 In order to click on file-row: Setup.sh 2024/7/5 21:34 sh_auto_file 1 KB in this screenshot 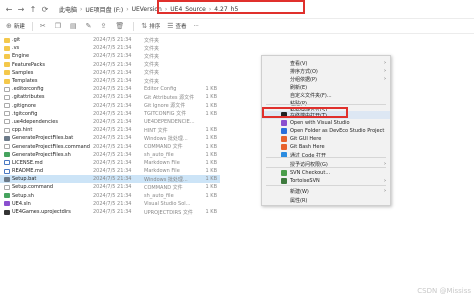, I will do `click(110, 196)`.